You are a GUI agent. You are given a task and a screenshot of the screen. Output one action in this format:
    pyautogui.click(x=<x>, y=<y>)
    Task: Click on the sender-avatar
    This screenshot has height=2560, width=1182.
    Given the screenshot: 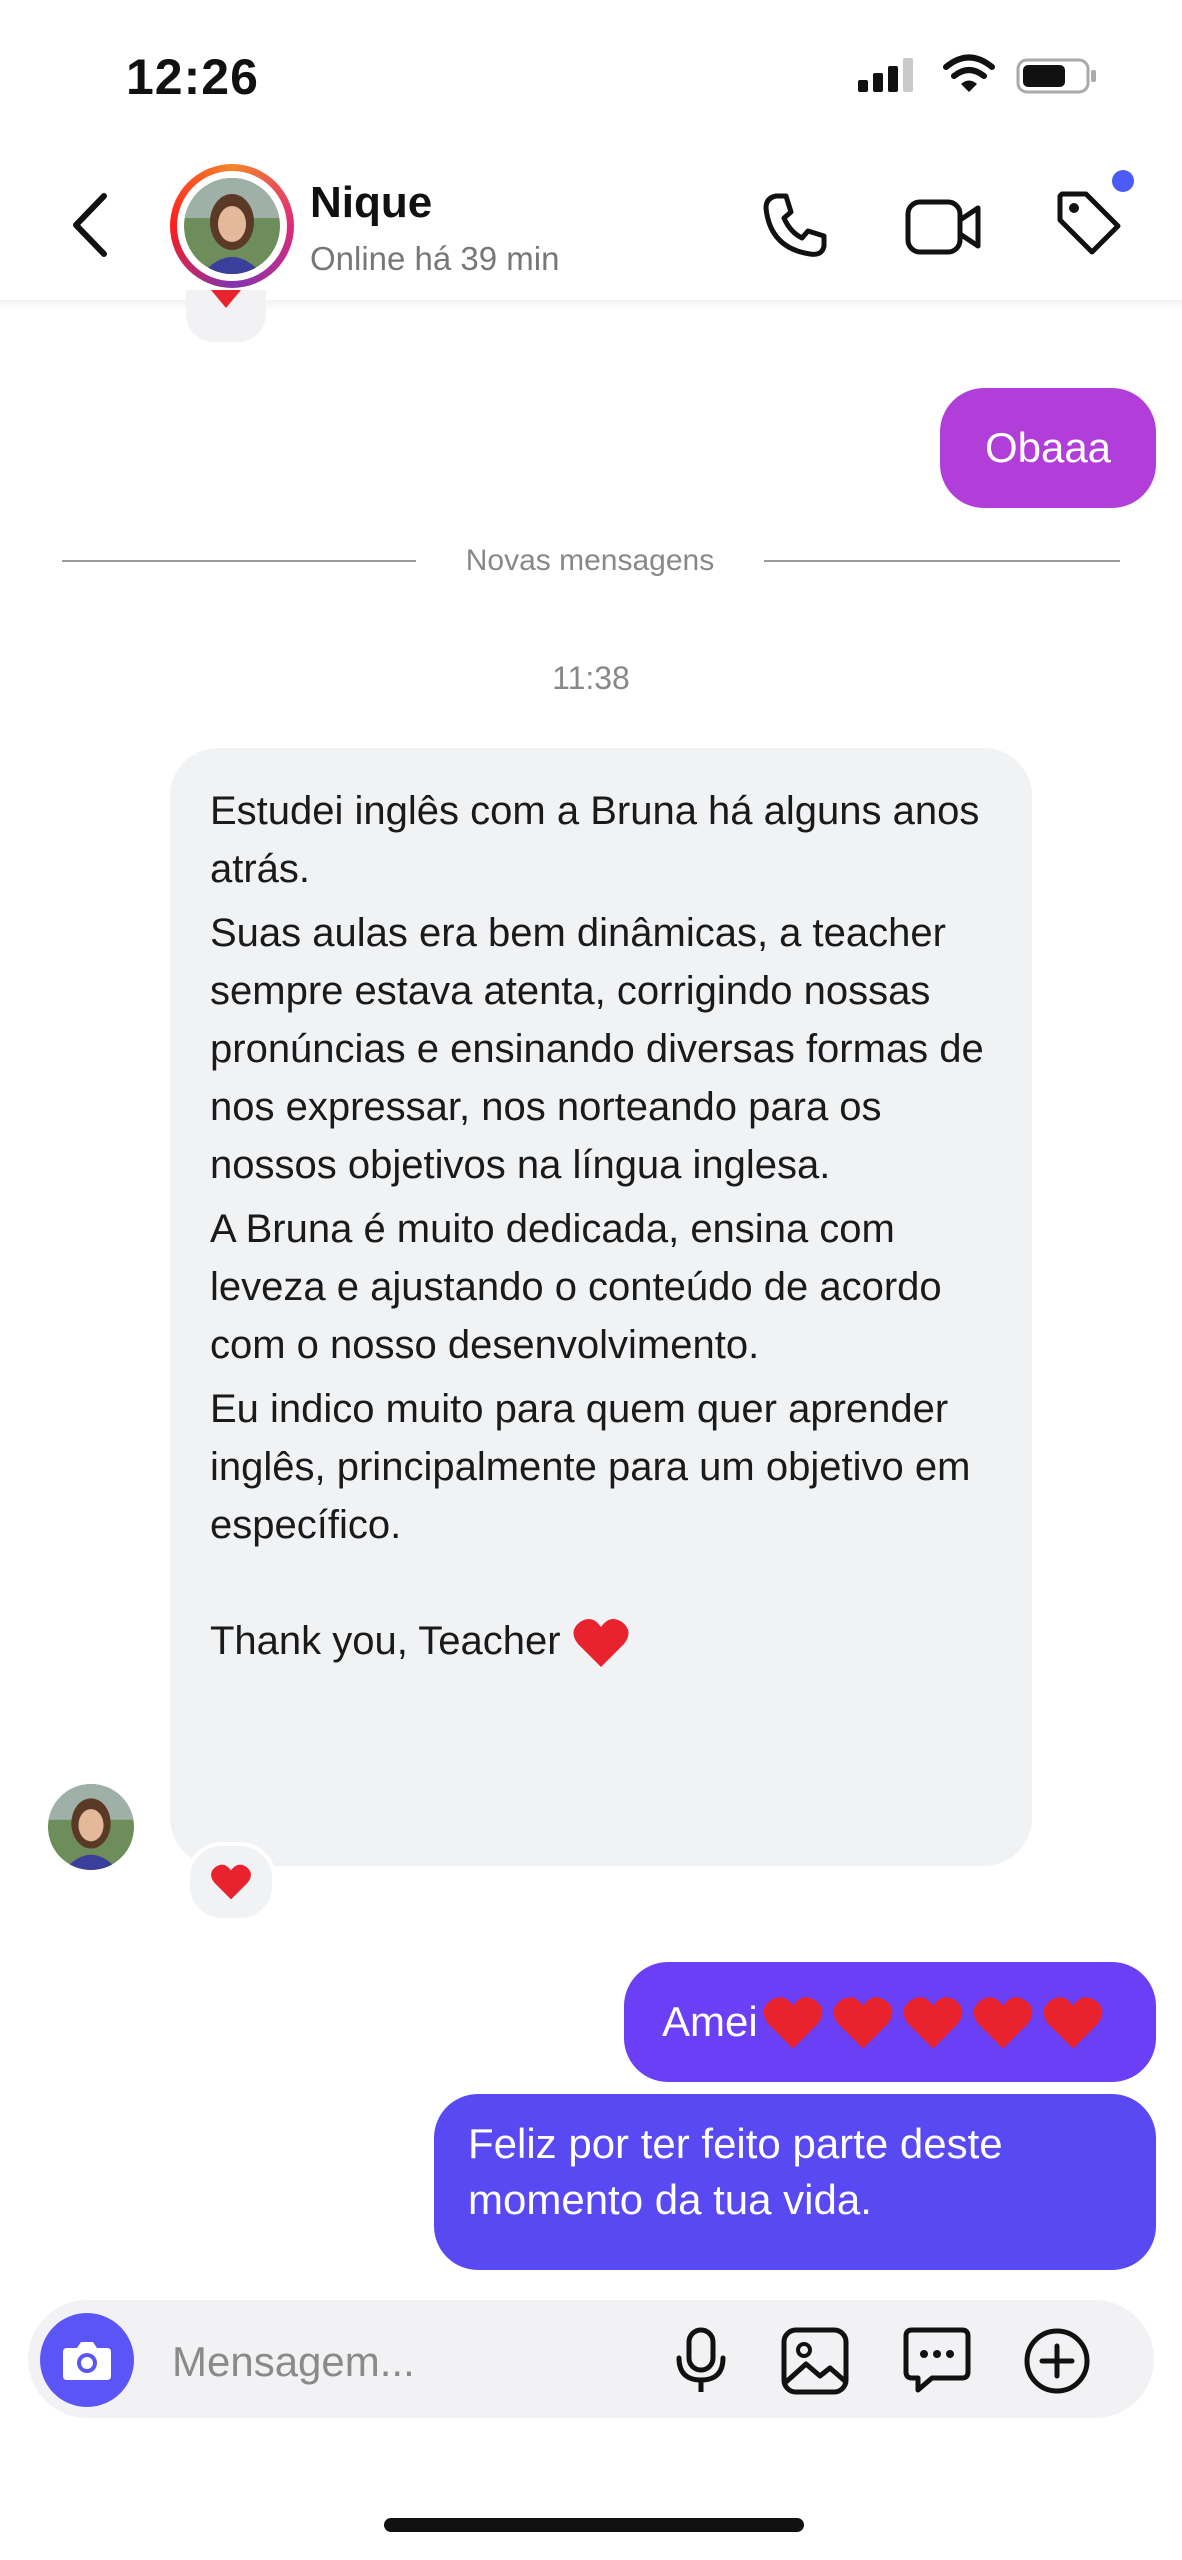 What is the action you would take?
    pyautogui.click(x=91, y=1827)
    